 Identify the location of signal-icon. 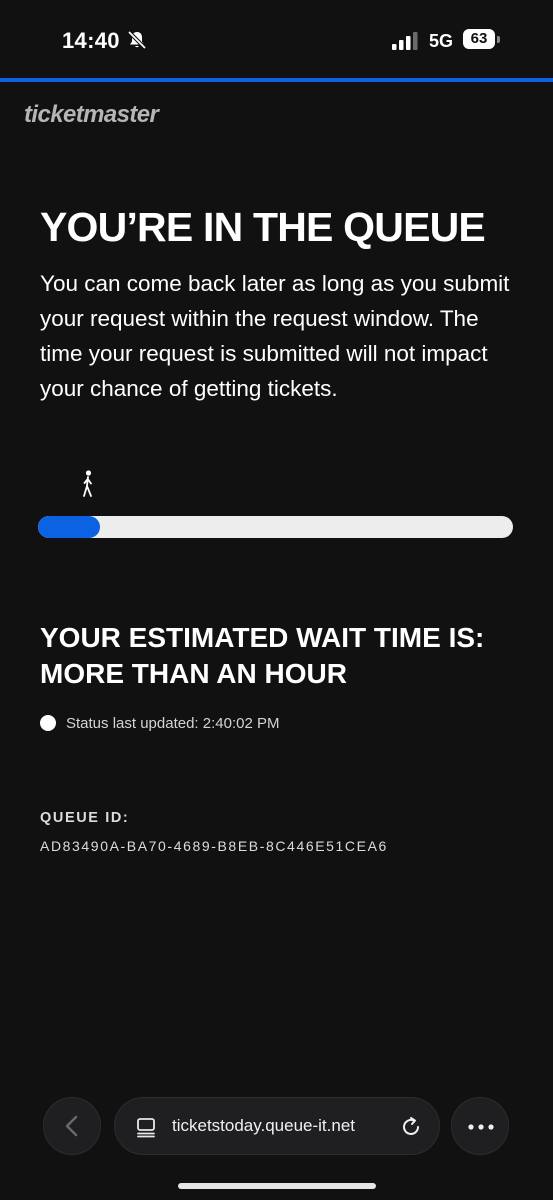
(405, 41).